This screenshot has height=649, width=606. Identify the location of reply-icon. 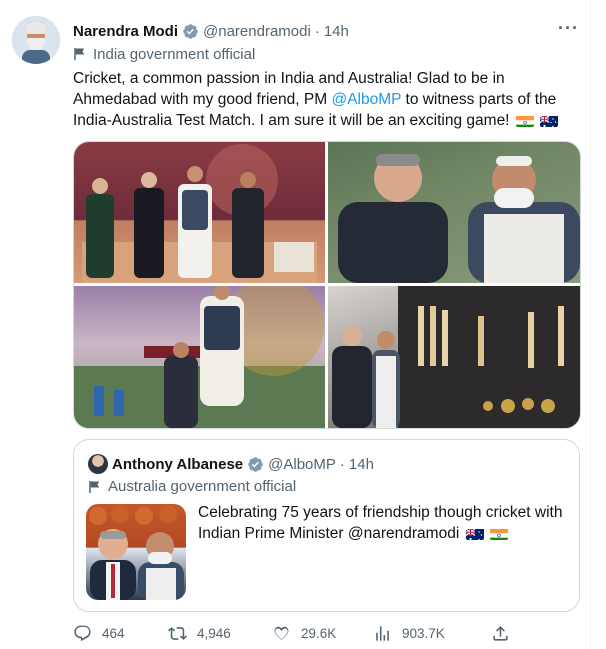
(82, 633).